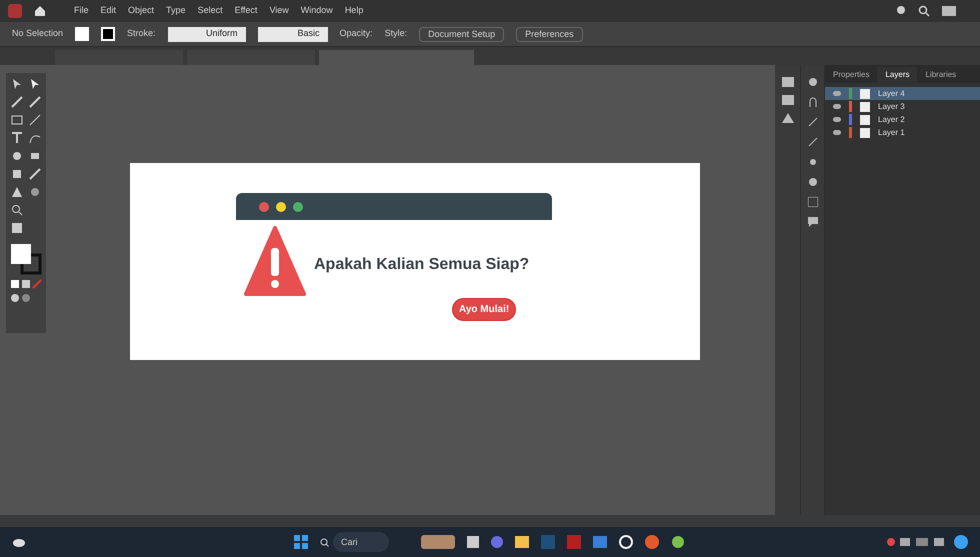 The height and width of the screenshot is (557, 980). Describe the element at coordinates (207, 34) in the screenshot. I see `profile-dropdown: Uniform` at that location.